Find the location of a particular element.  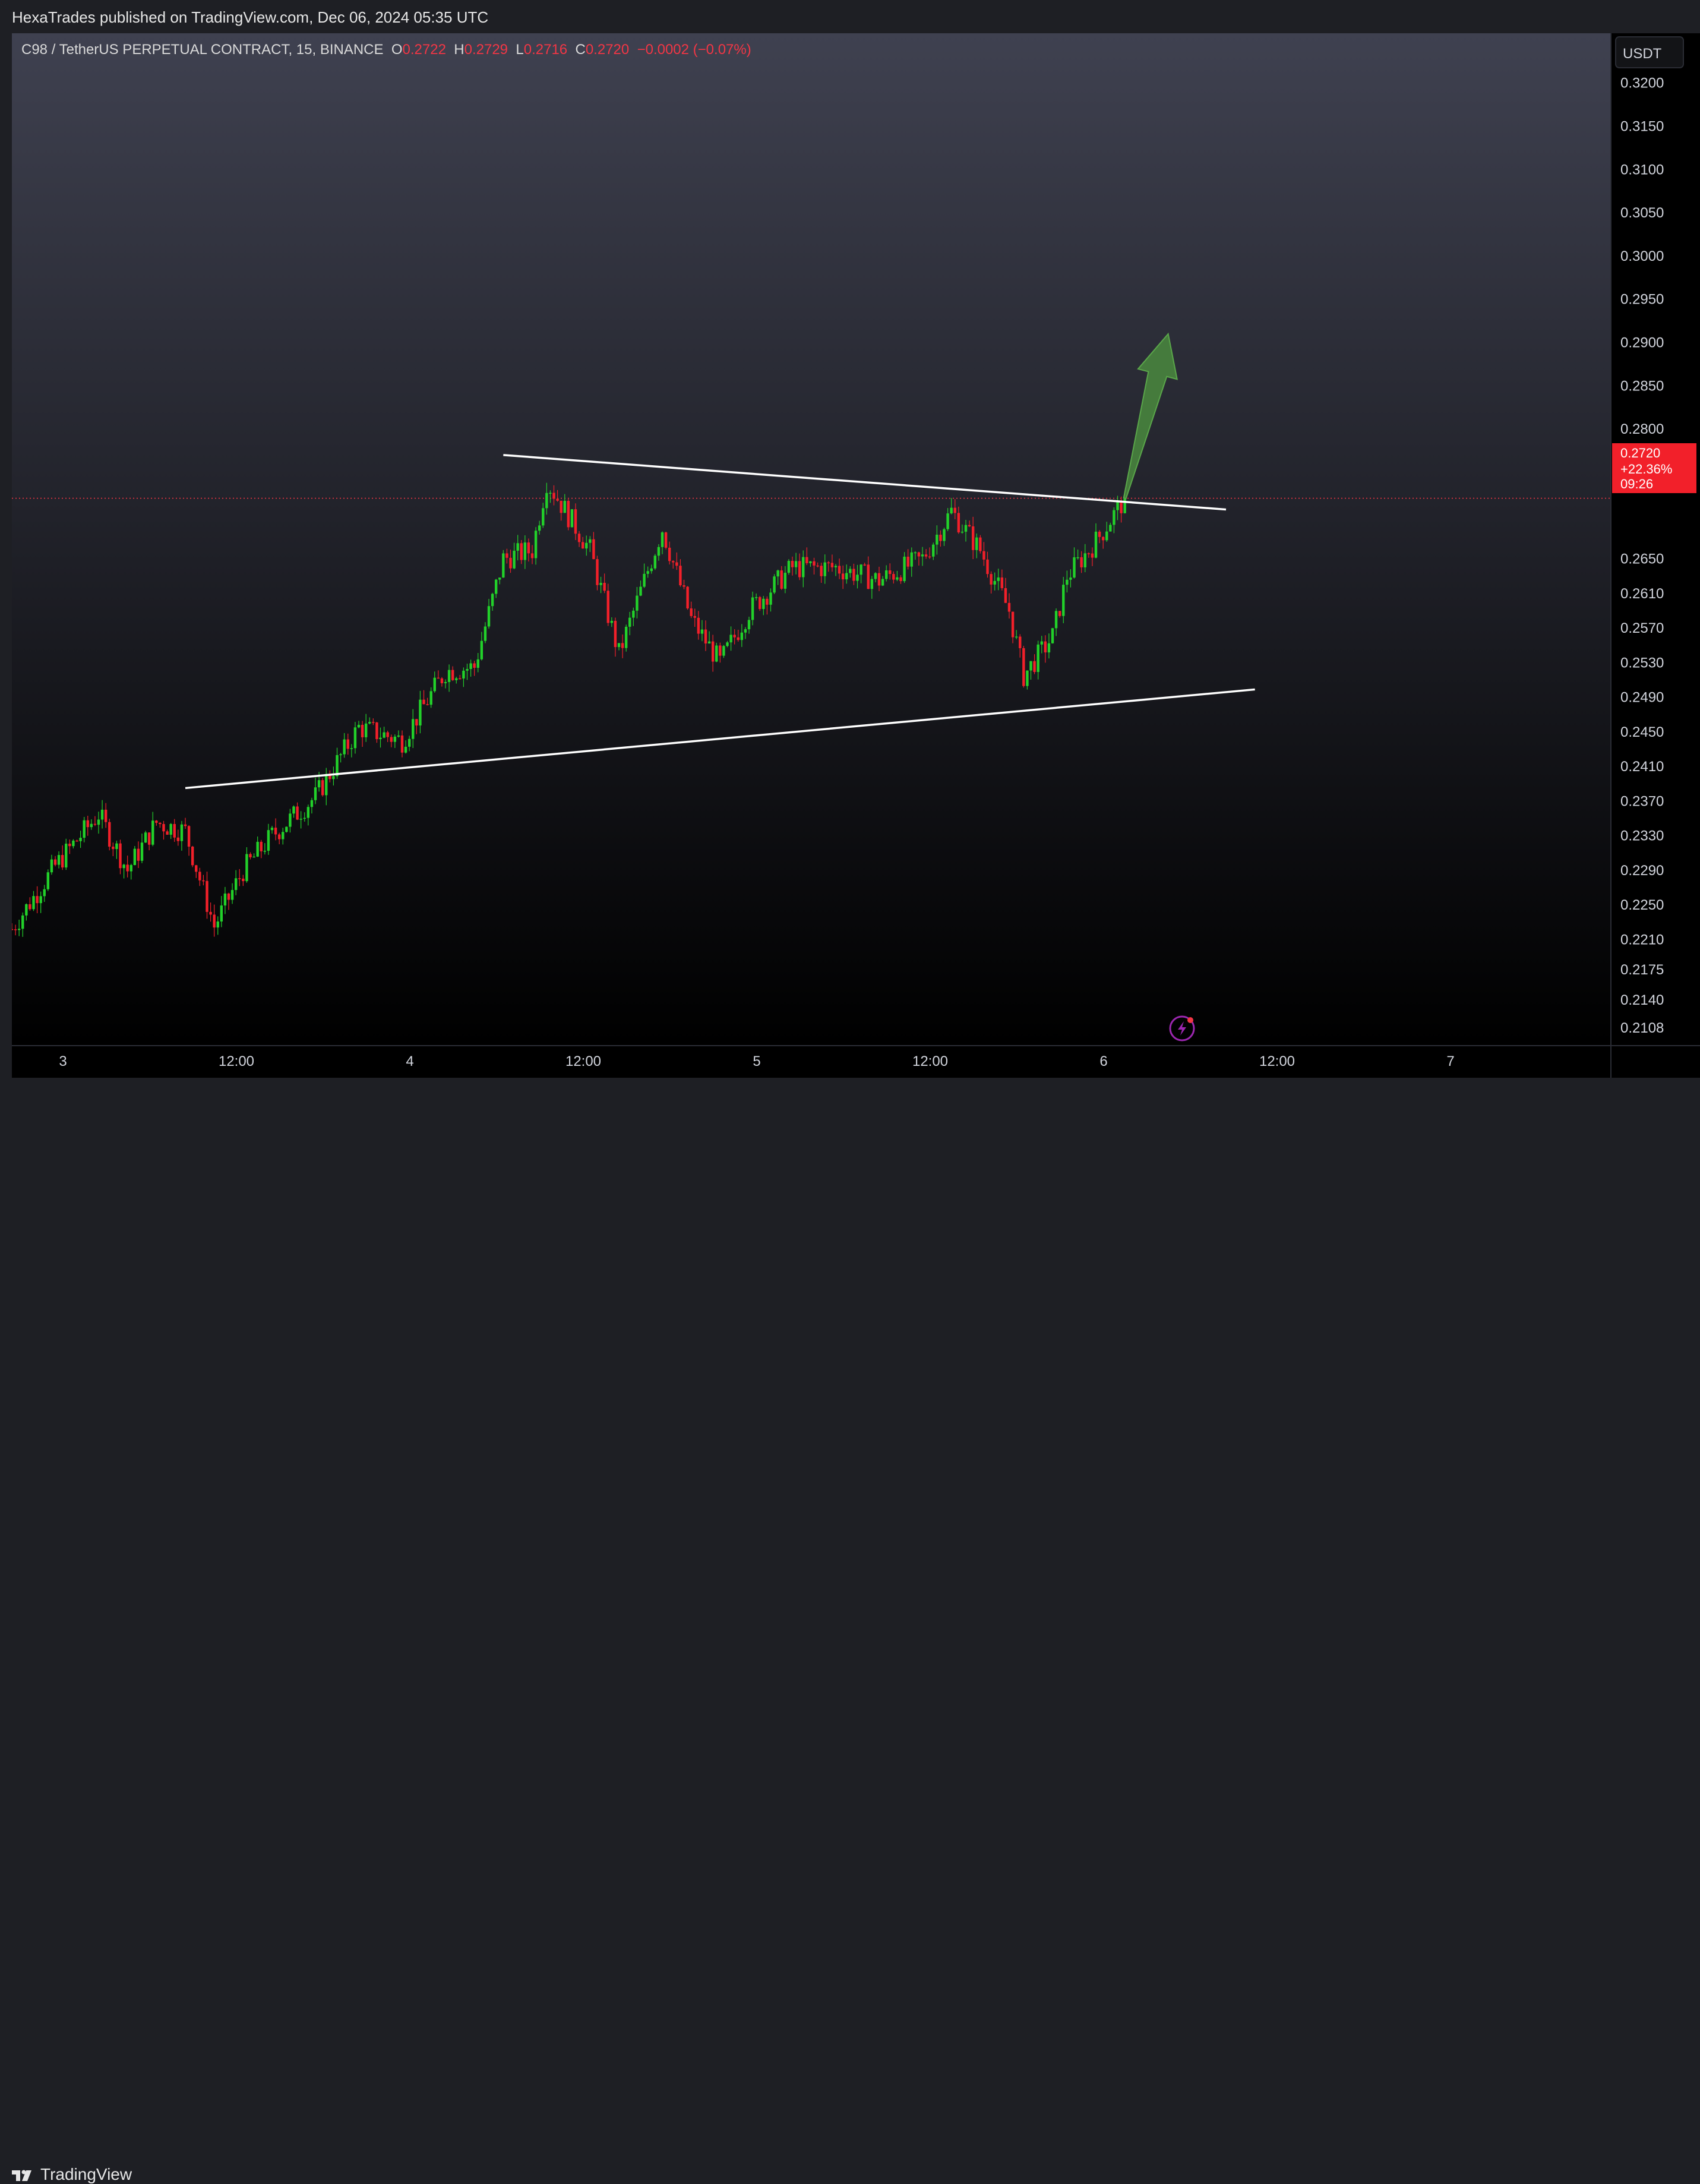

time-tick-label: 6 is located at coordinates (1103, 1061).